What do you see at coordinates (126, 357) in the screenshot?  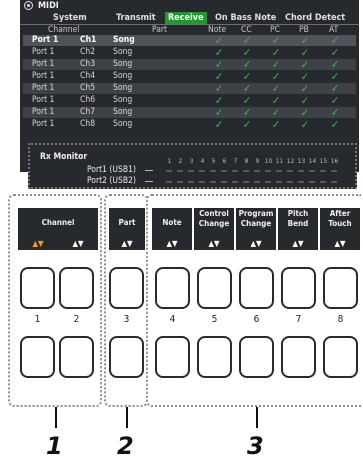 I see `part-down-button` at bounding box center [126, 357].